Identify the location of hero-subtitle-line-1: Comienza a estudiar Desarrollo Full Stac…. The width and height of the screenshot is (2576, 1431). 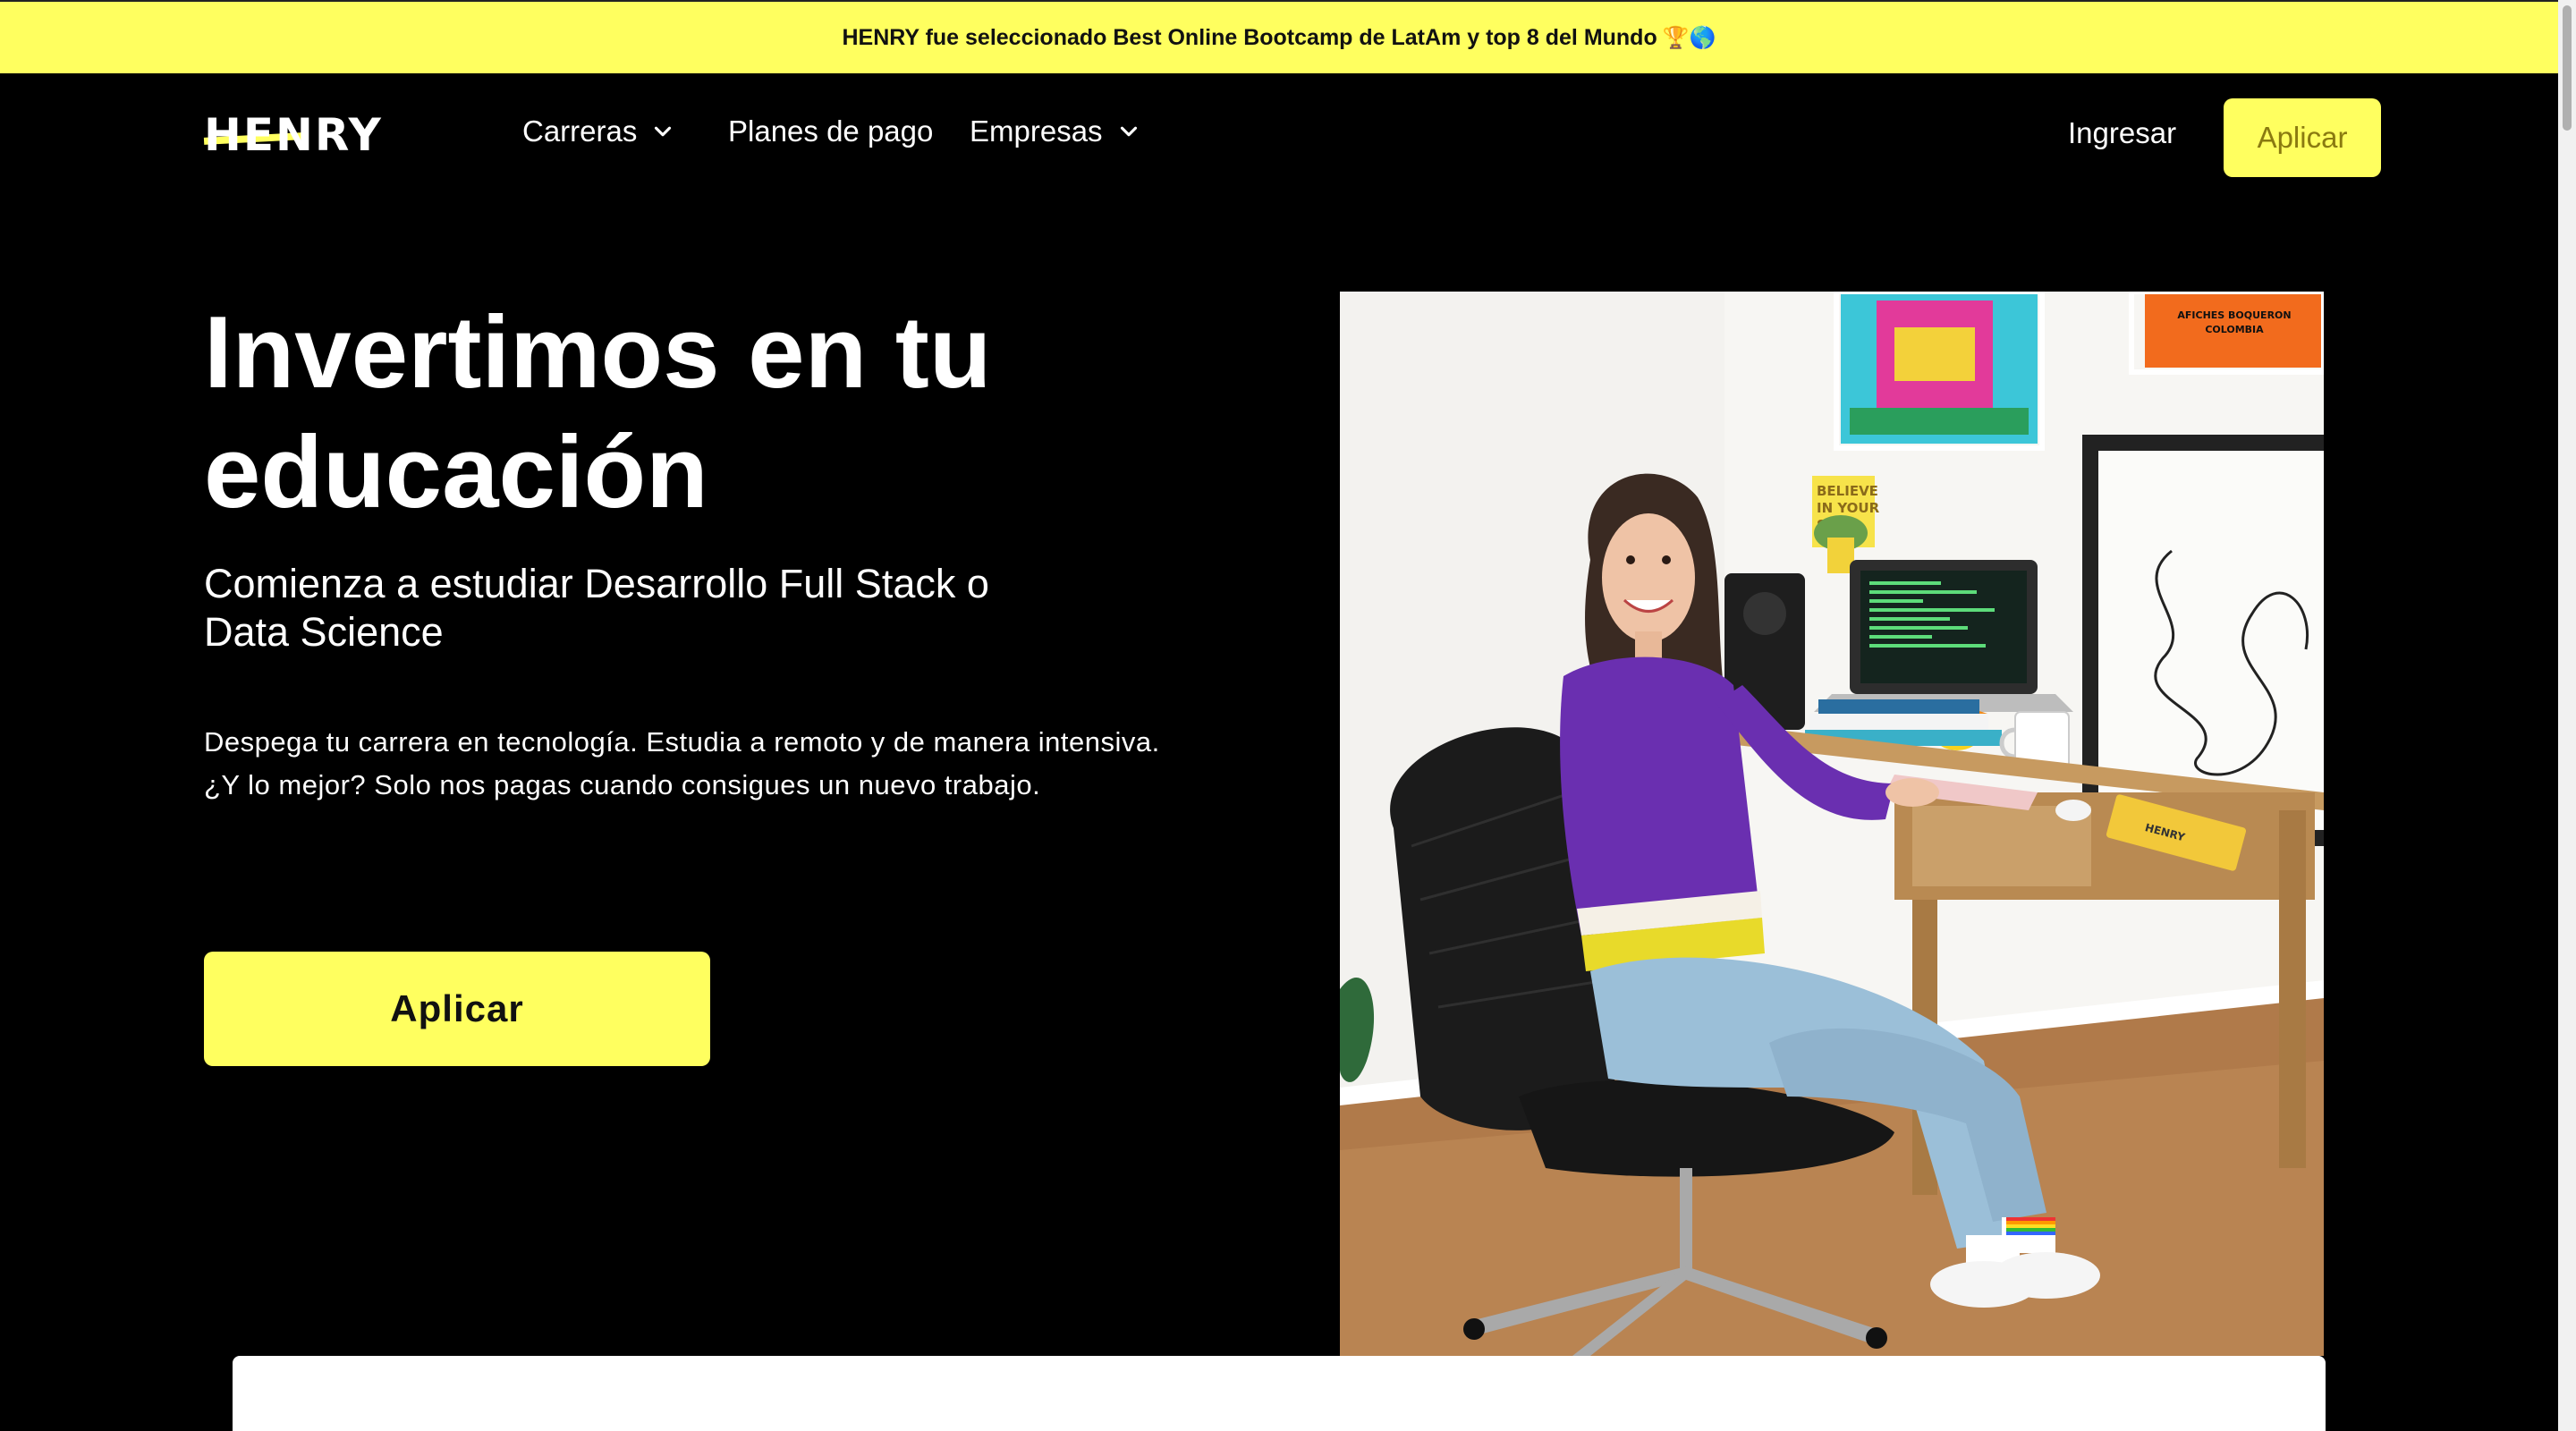
(596, 583).